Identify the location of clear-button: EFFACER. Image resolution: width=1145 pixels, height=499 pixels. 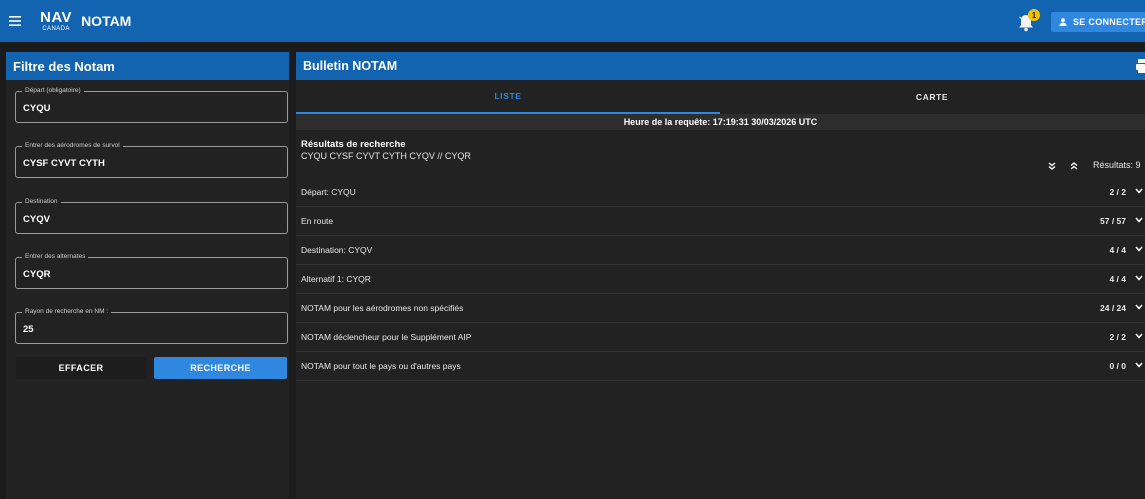
(81, 368).